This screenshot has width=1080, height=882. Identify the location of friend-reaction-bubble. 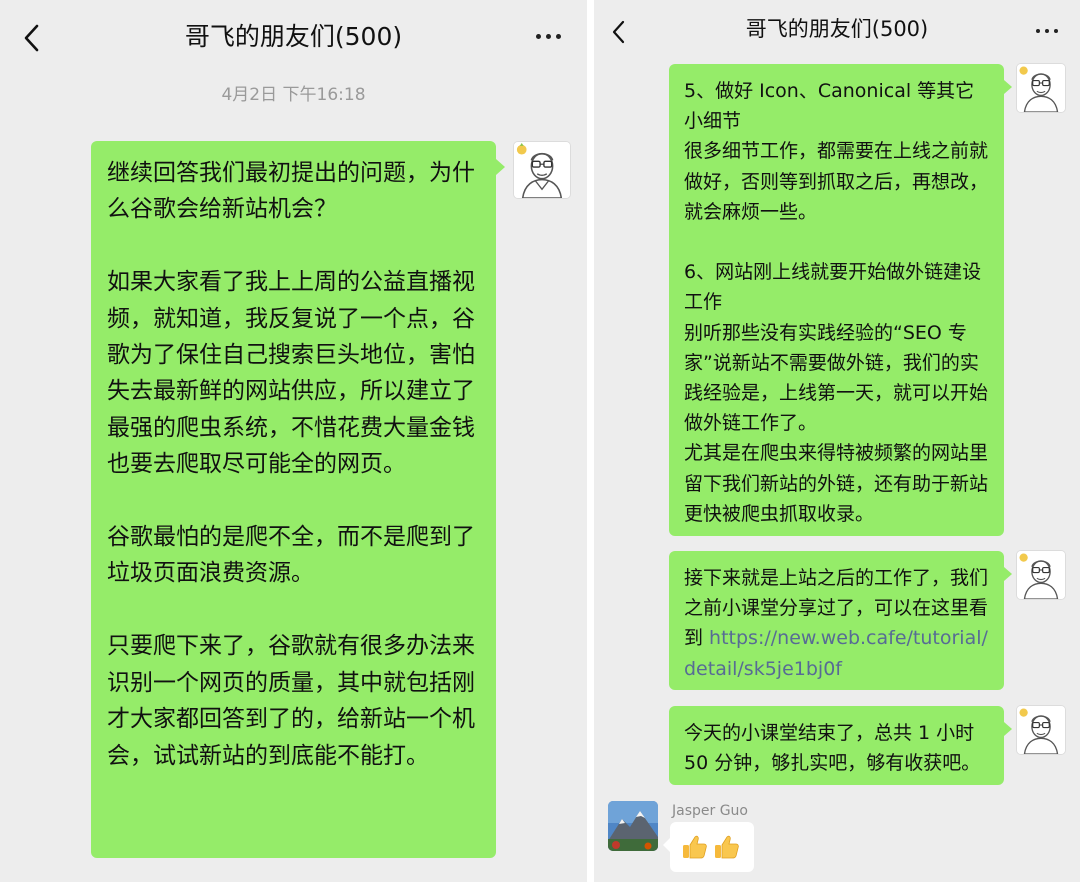
(708, 847).